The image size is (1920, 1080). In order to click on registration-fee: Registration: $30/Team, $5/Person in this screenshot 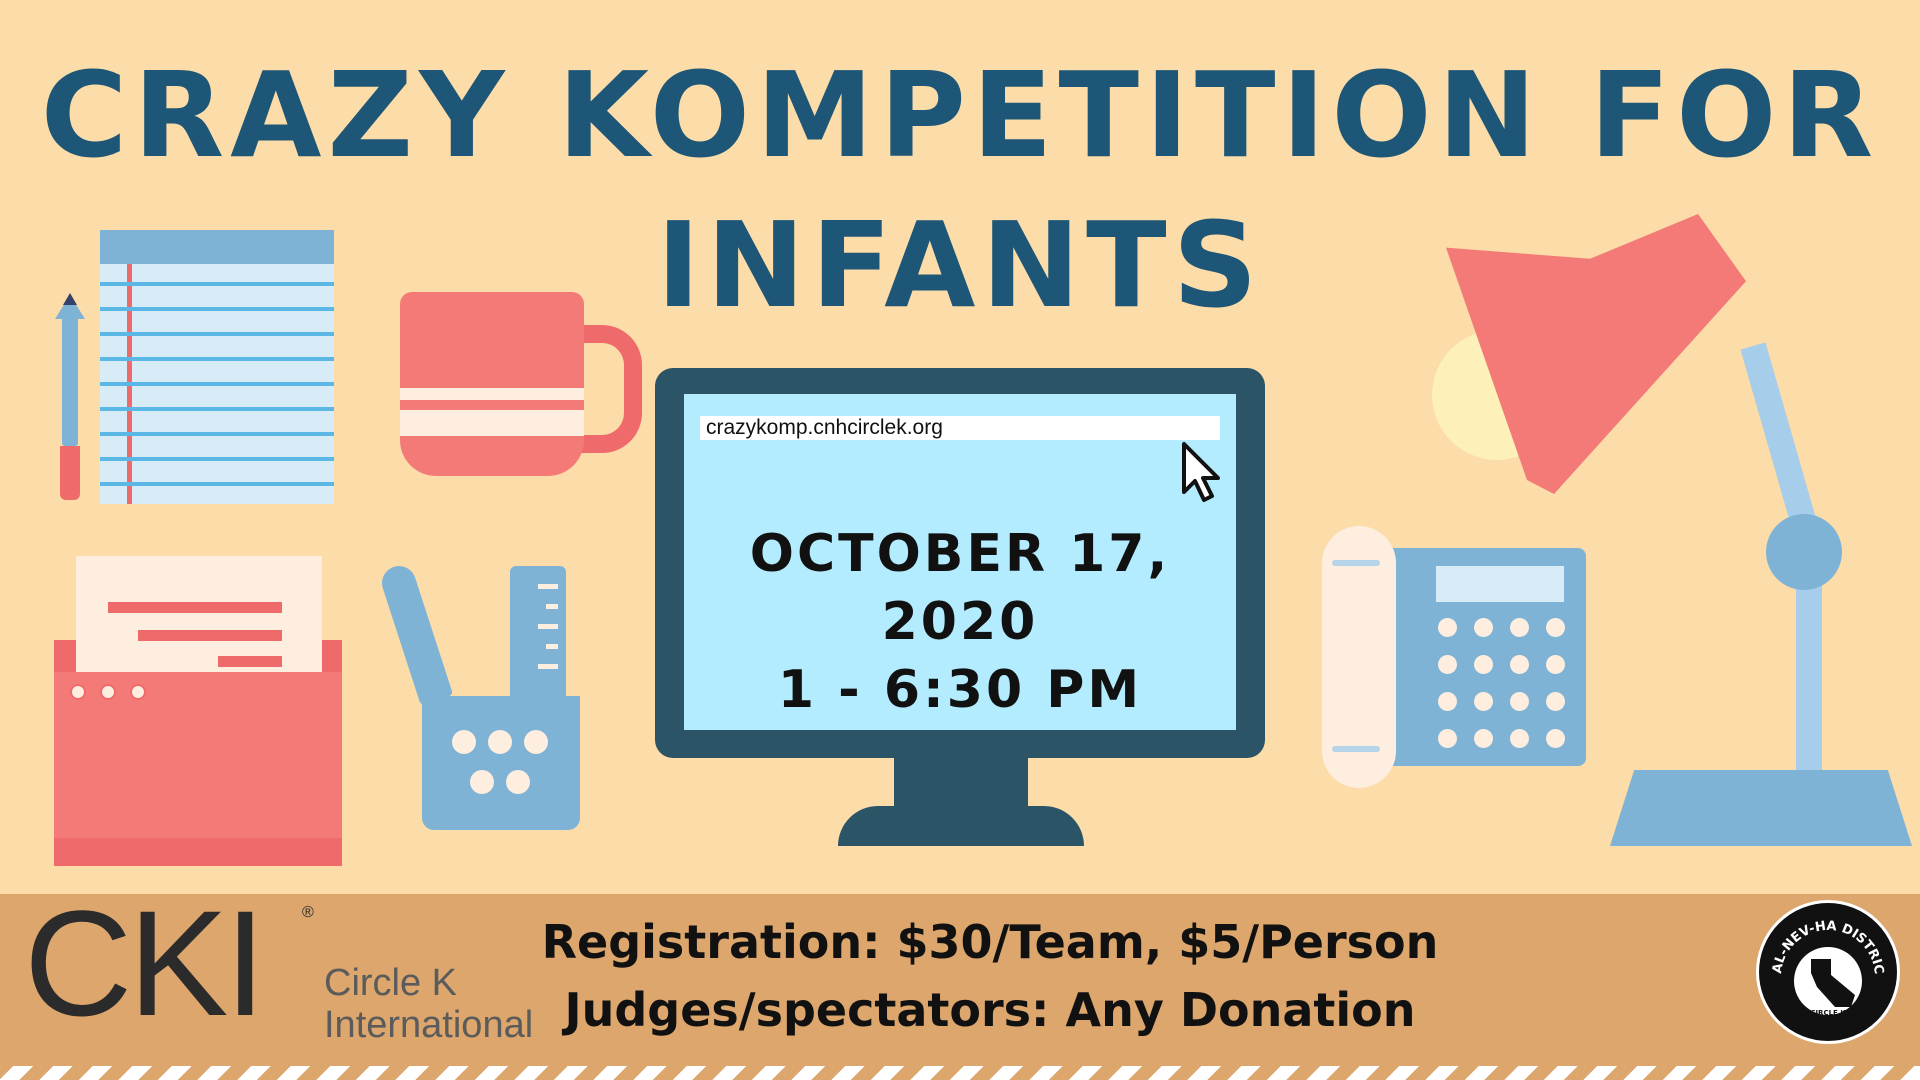, I will do `click(990, 942)`.